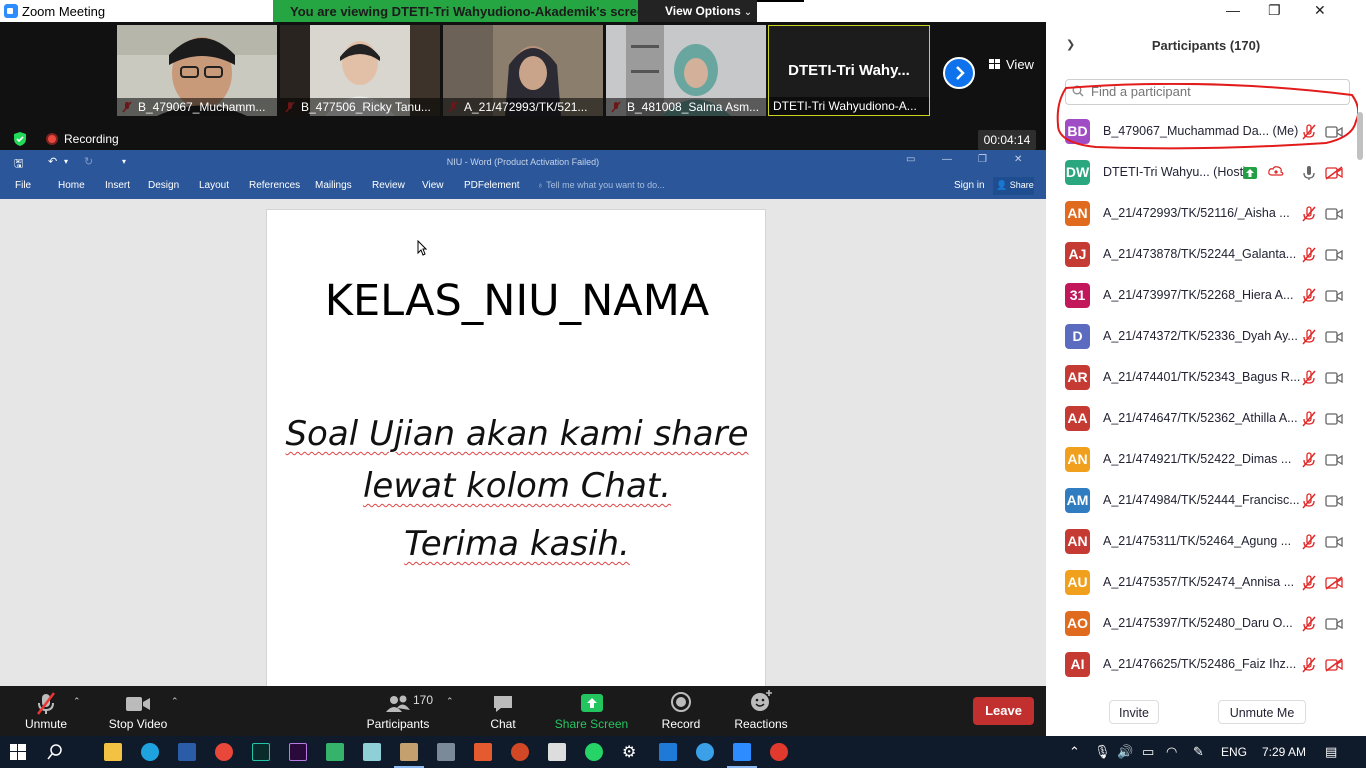 The width and height of the screenshot is (1366, 768). What do you see at coordinates (372, 752) in the screenshot?
I see `notepad-icon` at bounding box center [372, 752].